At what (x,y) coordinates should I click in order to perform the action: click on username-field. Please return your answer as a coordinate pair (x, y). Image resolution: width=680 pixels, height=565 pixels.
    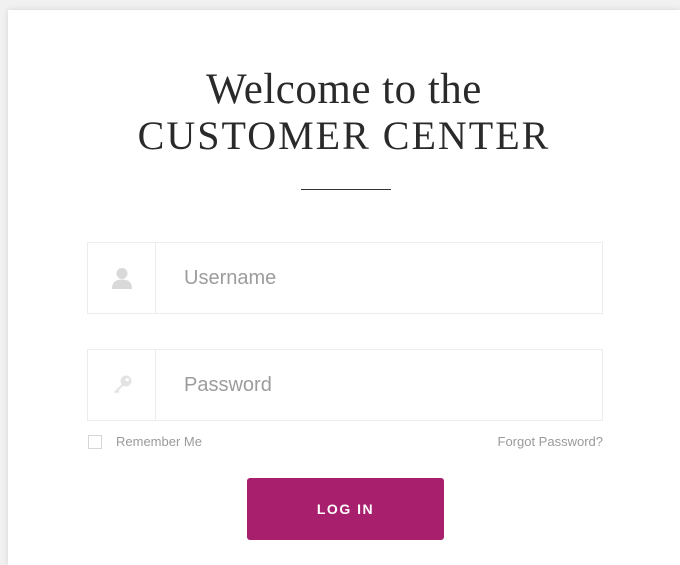
    Looking at the image, I should click on (345, 278).